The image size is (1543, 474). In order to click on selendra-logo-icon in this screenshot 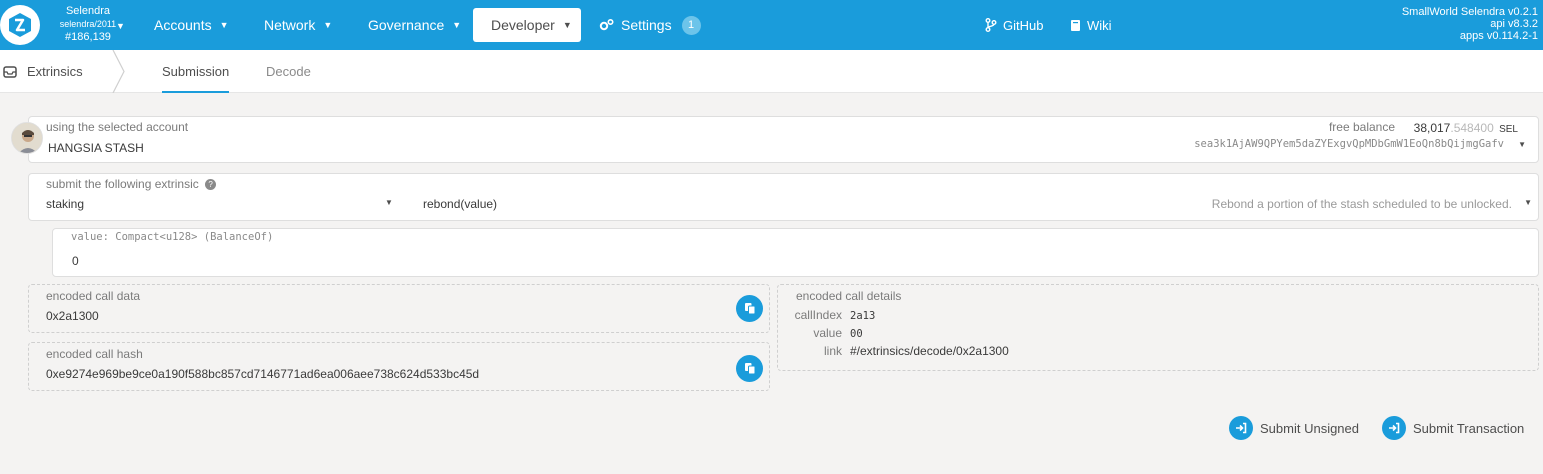, I will do `click(20, 25)`.